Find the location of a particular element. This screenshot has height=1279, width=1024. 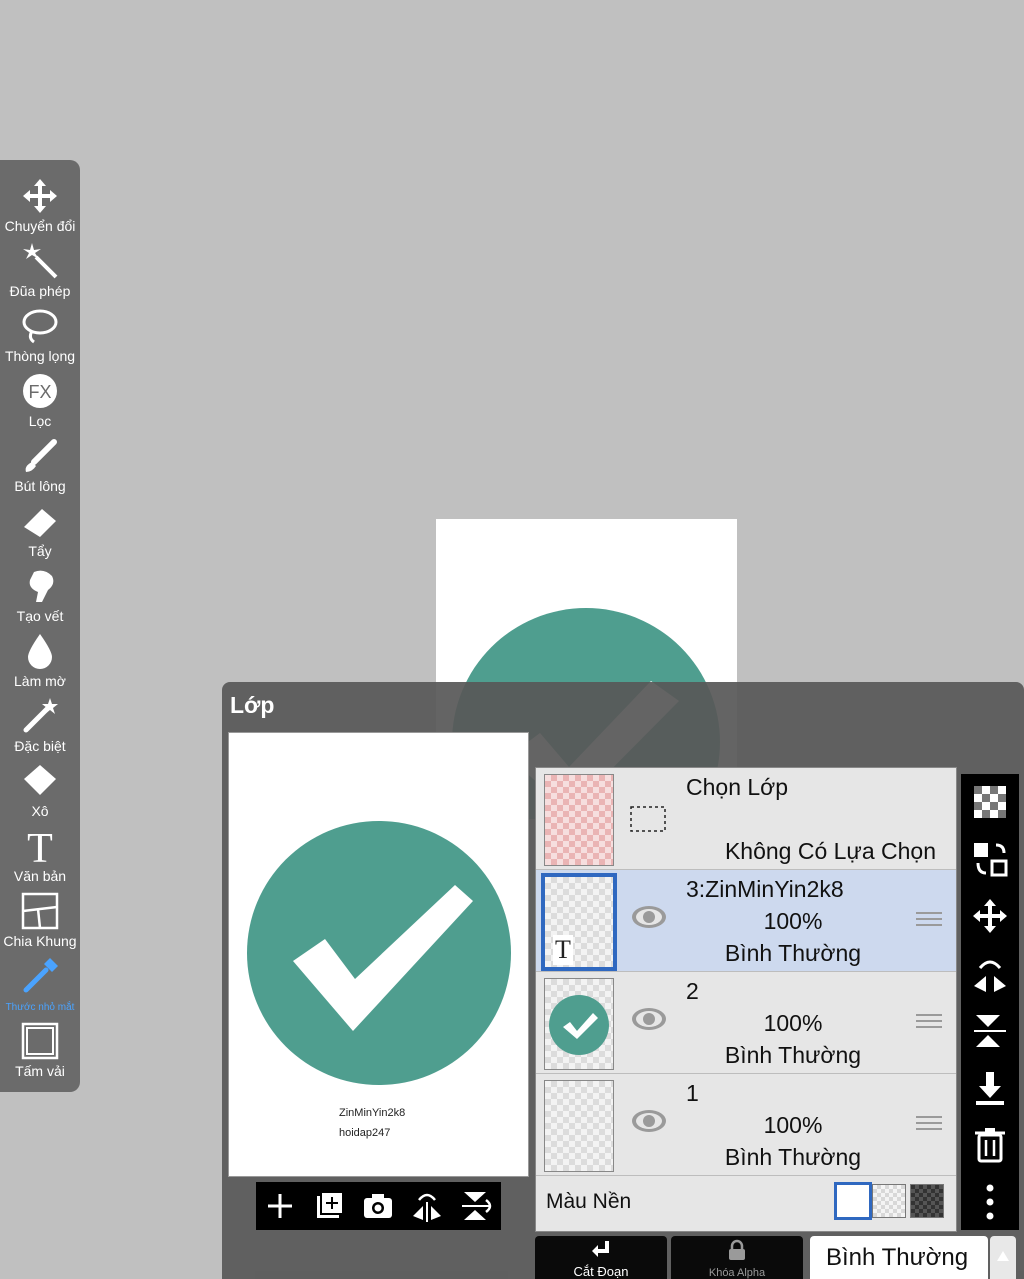

layer-row: 1 100% Bình Thường is located at coordinates (746, 1125).